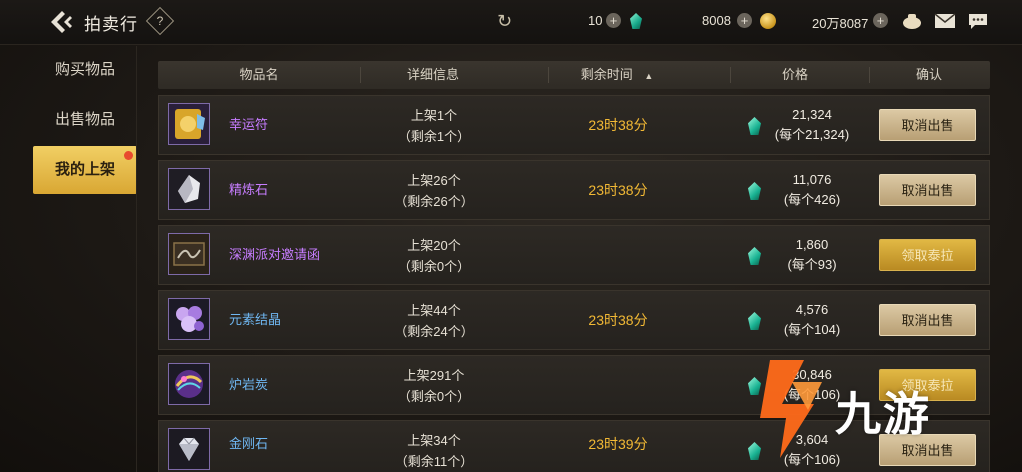 The width and height of the screenshot is (1022, 472). Describe the element at coordinates (85, 120) in the screenshot. I see `sidebar-item-sell: 出售物品` at that location.